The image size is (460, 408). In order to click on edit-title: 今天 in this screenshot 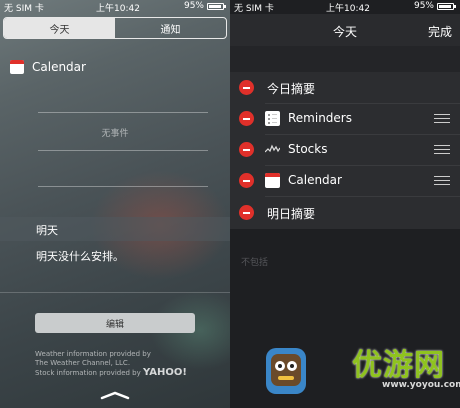, I will do `click(344, 32)`.